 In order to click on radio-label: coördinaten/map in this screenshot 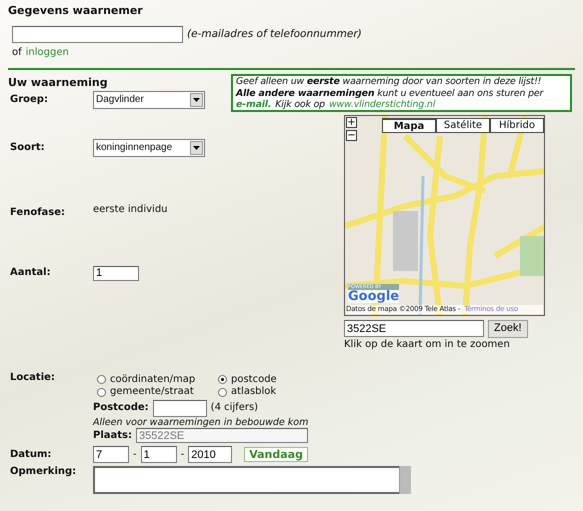, I will do `click(153, 380)`.